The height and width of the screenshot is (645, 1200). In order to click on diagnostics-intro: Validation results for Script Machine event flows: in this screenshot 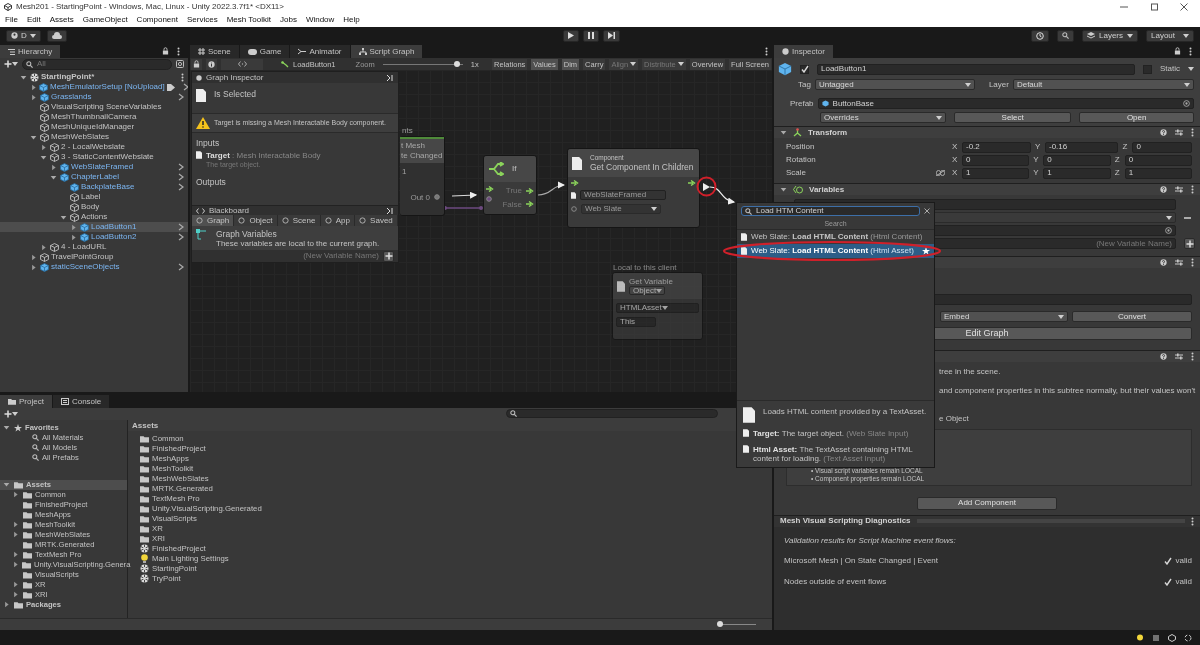, I will do `click(870, 540)`.